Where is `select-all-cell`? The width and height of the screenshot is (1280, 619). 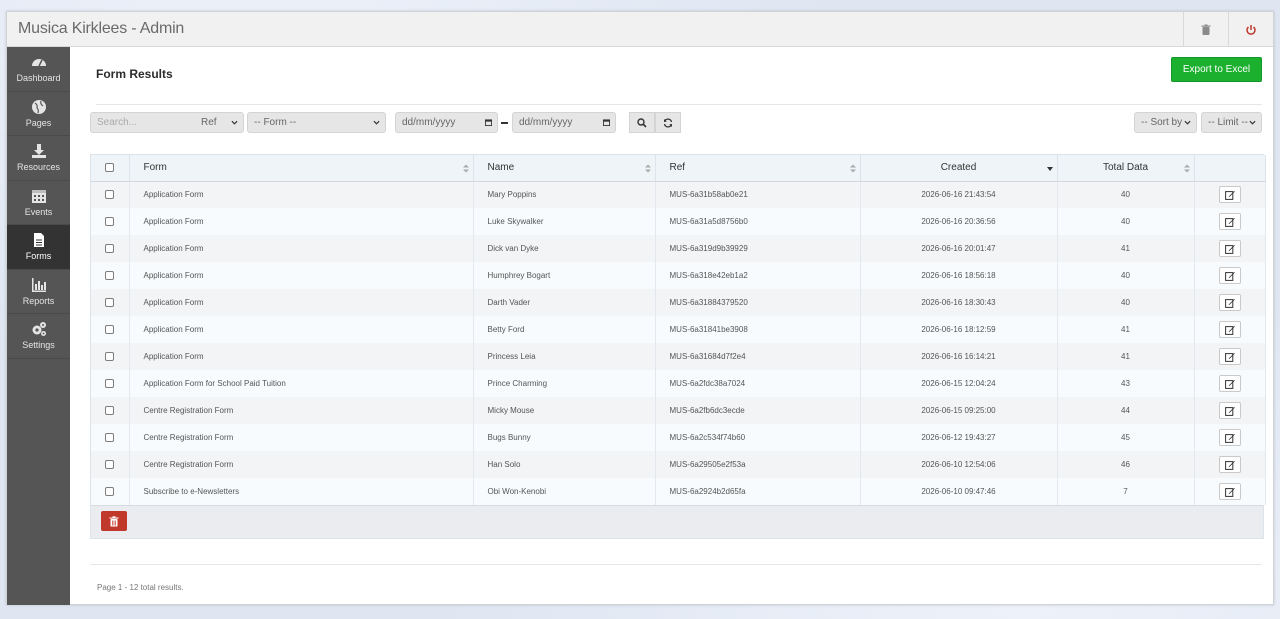
select-all-cell is located at coordinates (110, 168).